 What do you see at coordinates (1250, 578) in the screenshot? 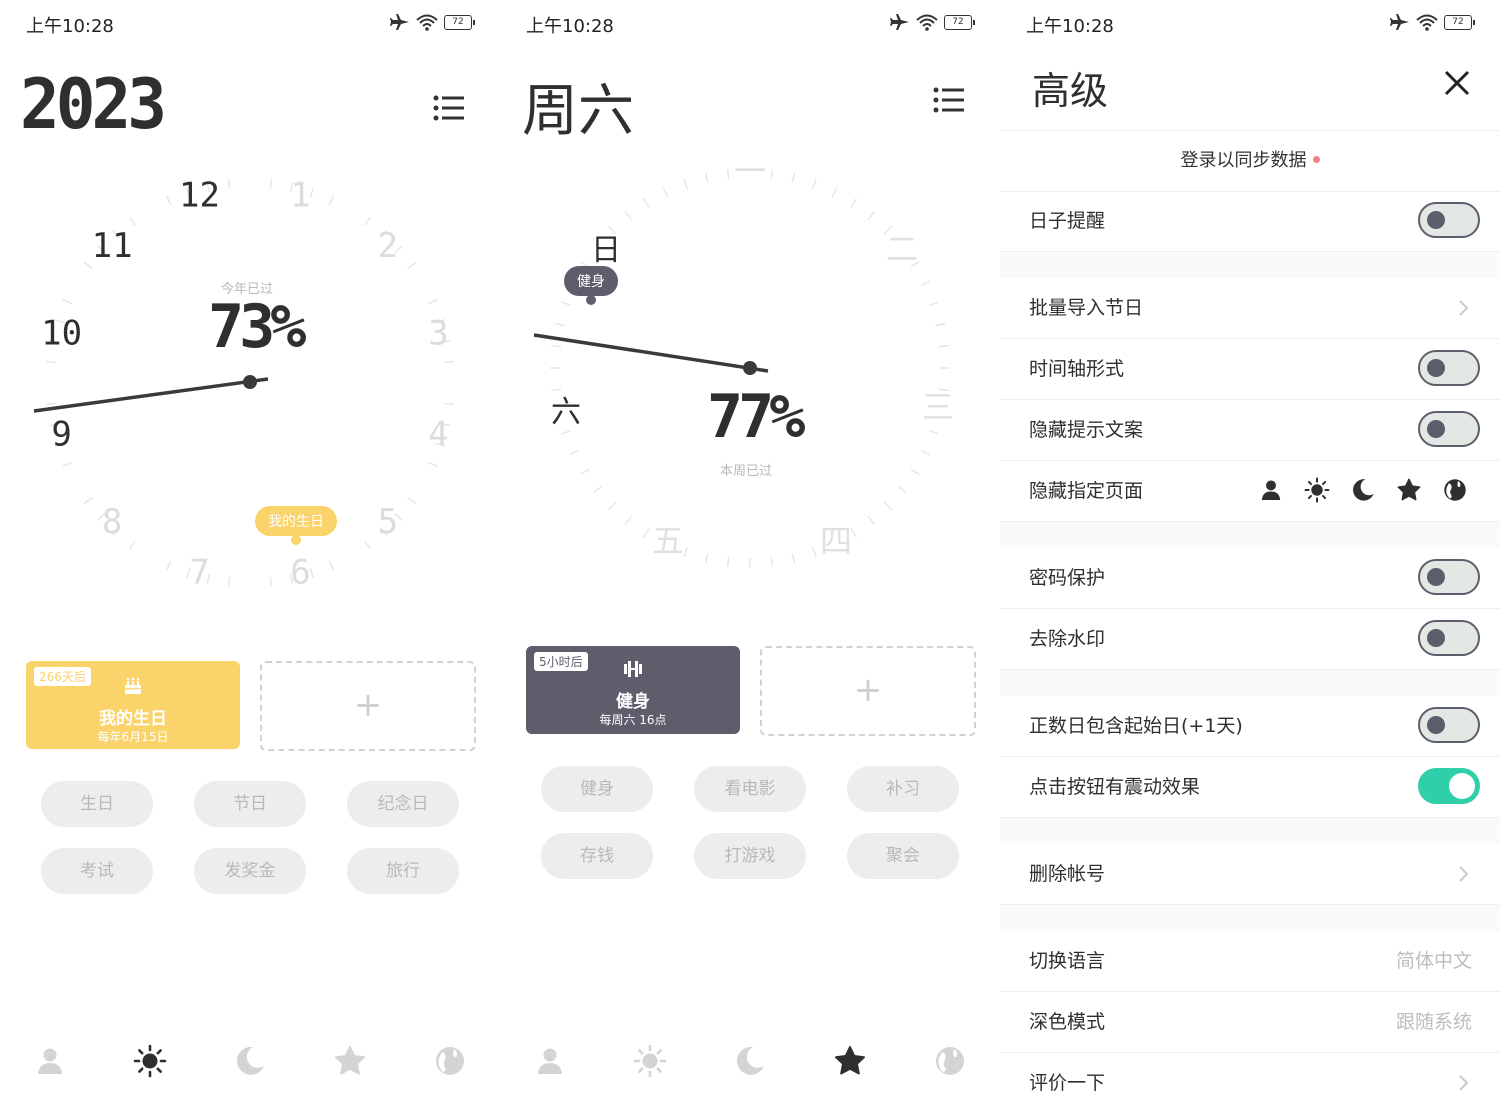
I see `row-password: 密码保护` at bounding box center [1250, 578].